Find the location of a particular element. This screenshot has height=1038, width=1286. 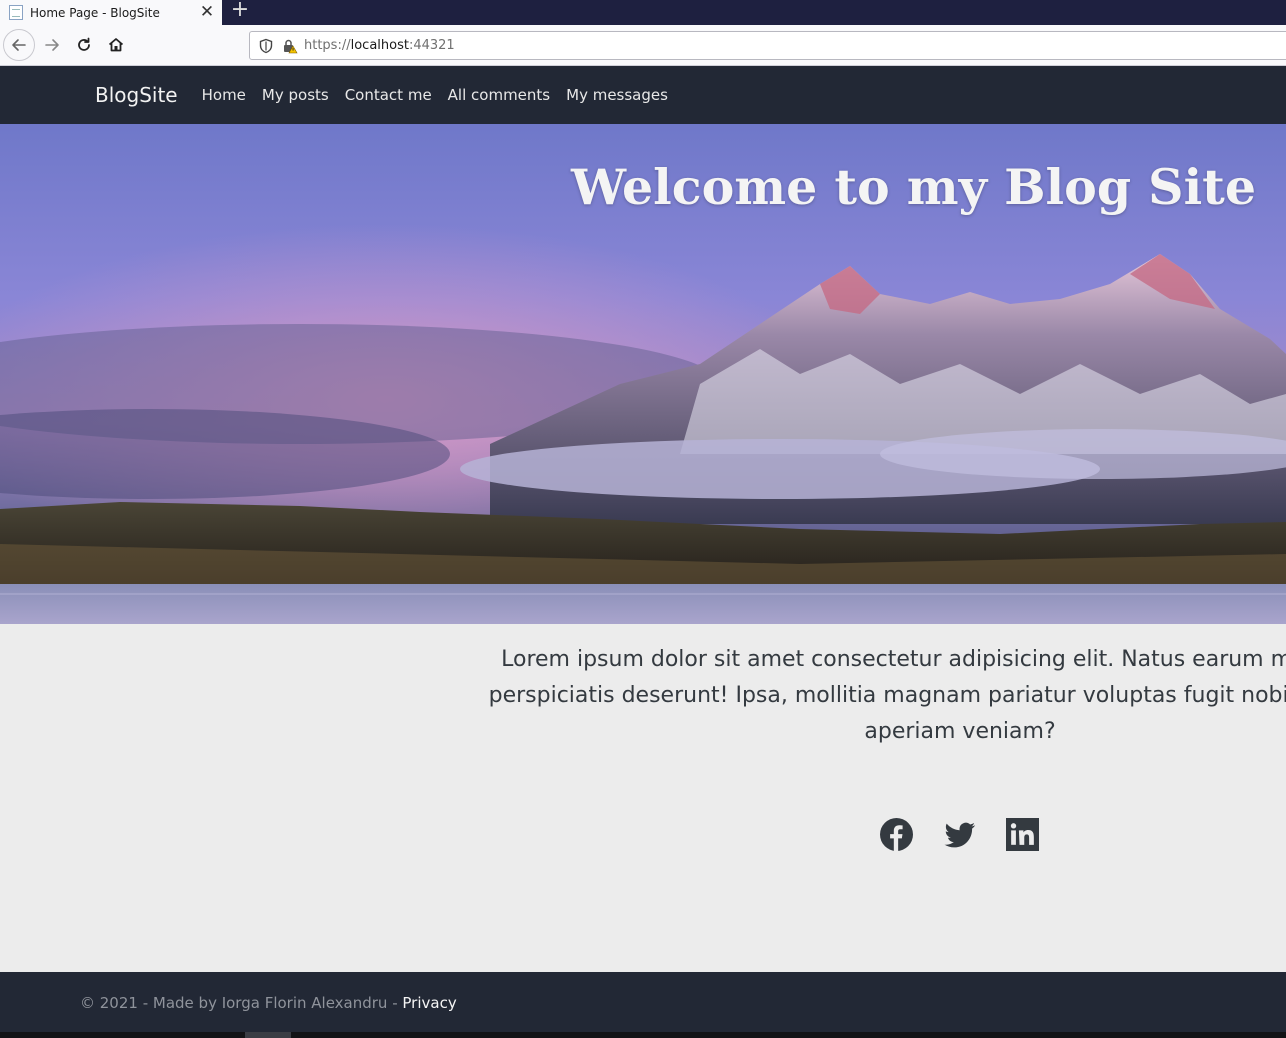

reload-icon is located at coordinates (84, 44).